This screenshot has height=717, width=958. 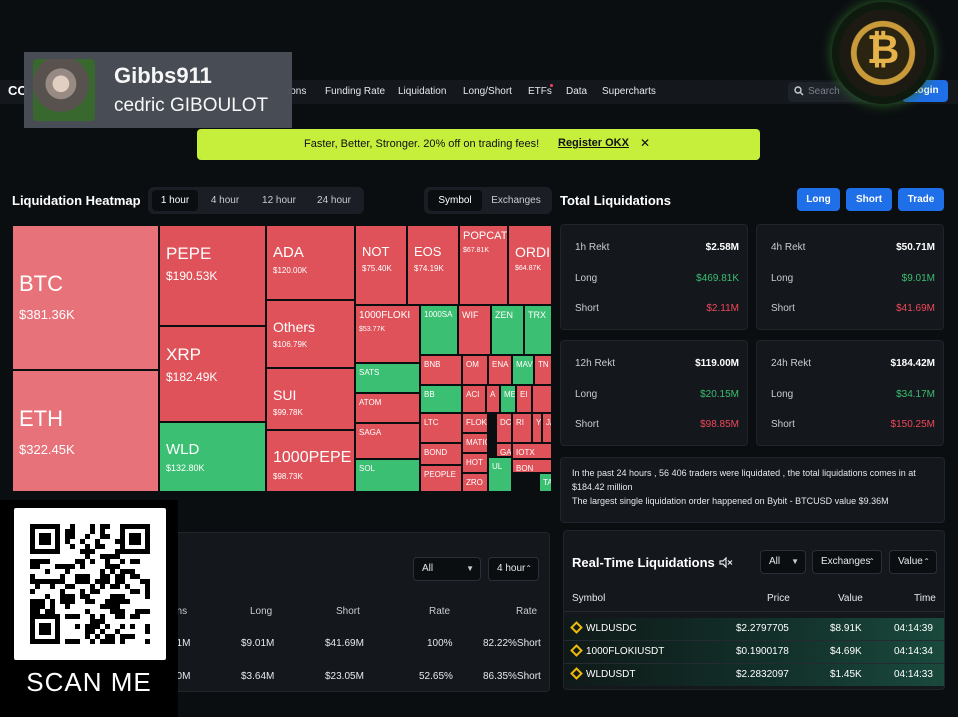 What do you see at coordinates (493, 399) in the screenshot?
I see `heatmap-cell: A` at bounding box center [493, 399].